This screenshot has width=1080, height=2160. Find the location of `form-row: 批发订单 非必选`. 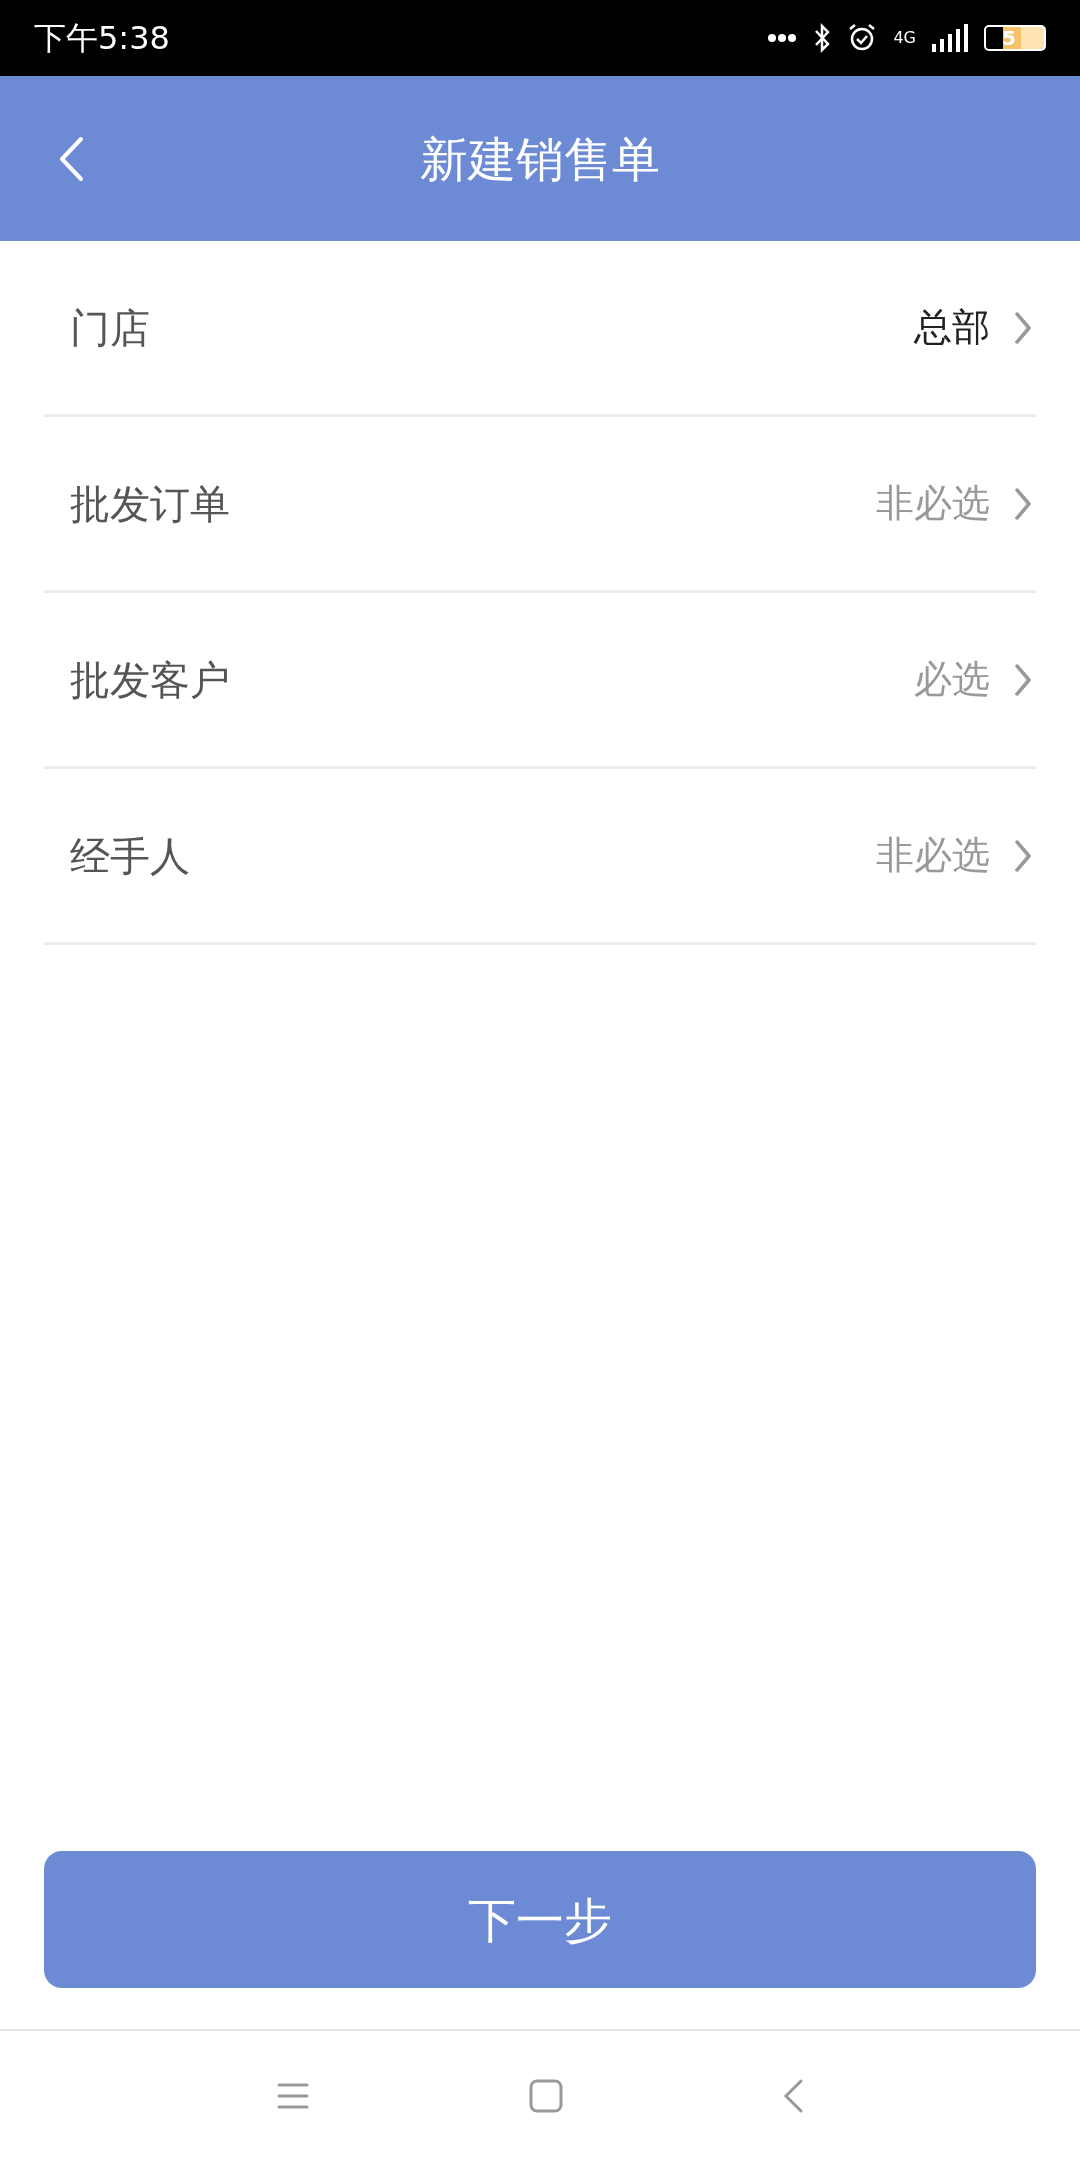

form-row: 批发订单 非必选 is located at coordinates (540, 505).